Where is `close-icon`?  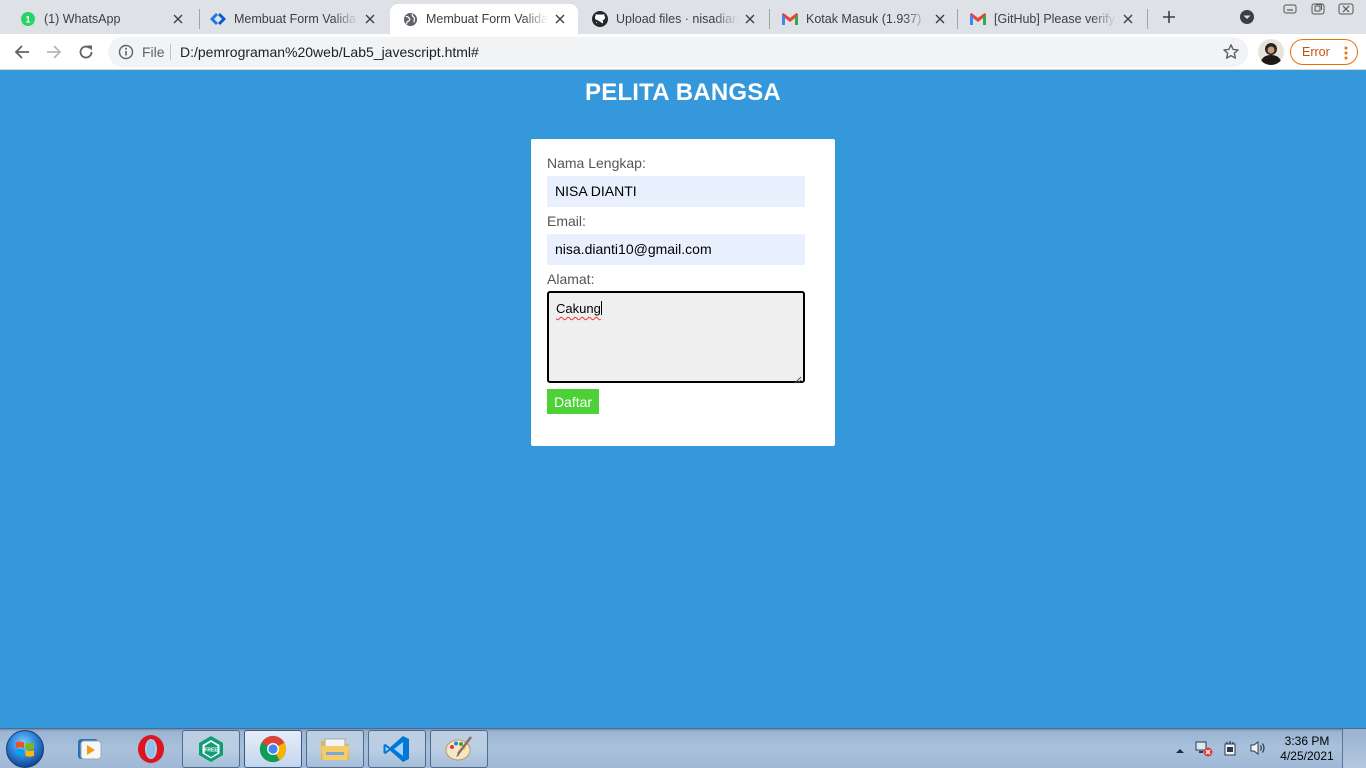
close-icon is located at coordinates (1346, 9).